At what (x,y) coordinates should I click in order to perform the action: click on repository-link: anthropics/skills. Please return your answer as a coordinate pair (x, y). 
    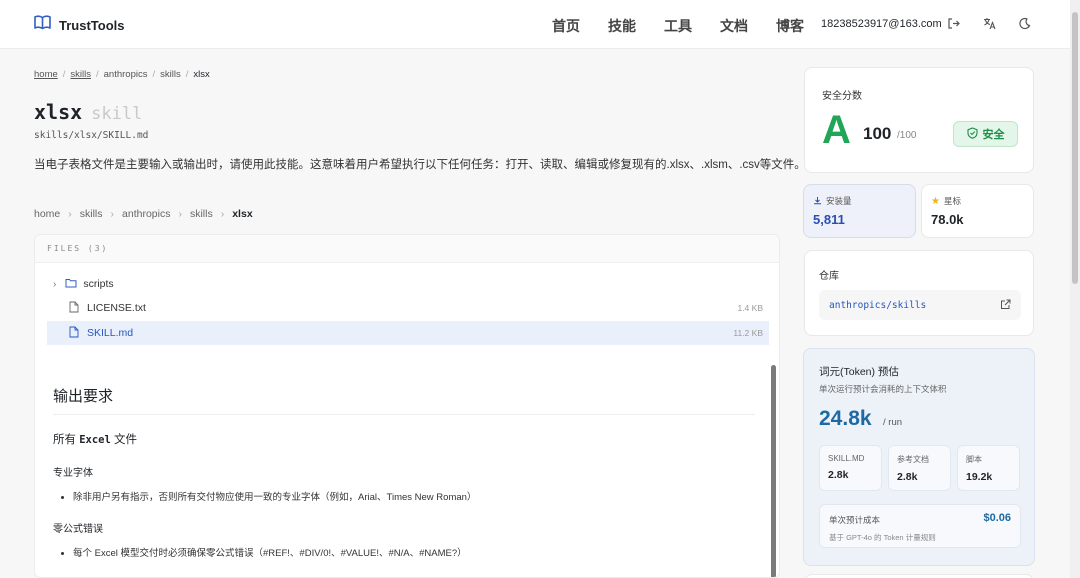
    Looking at the image, I should click on (920, 305).